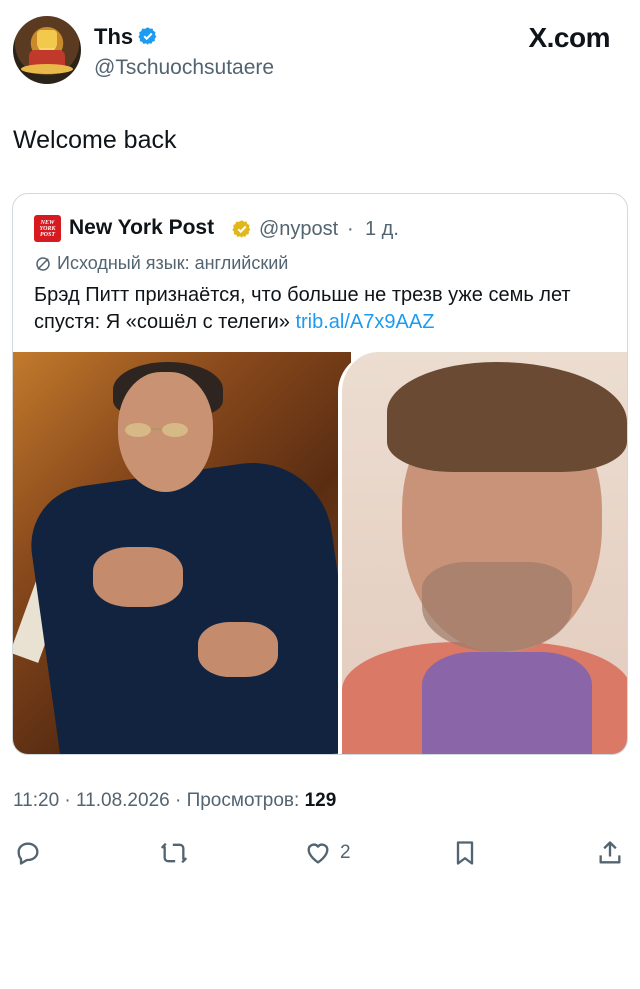  I want to click on quoted-time: 1 д., so click(382, 229).